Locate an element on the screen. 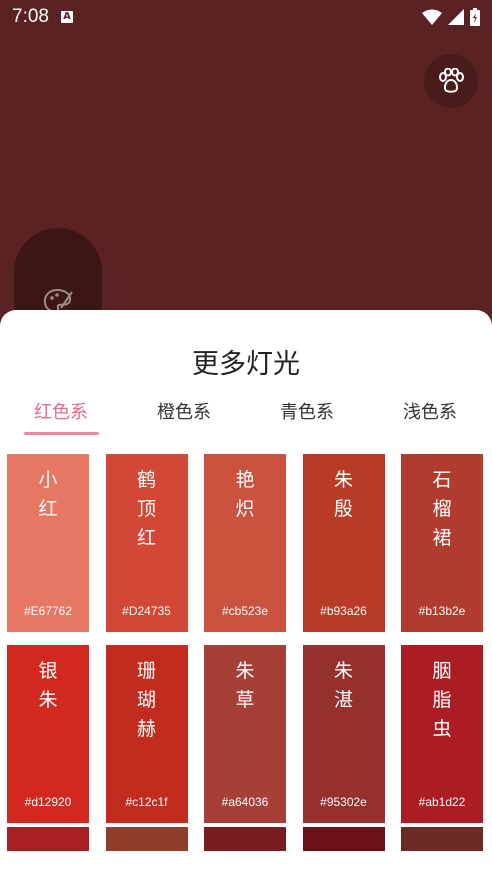 The width and height of the screenshot is (492, 874). color-card: 石榴裙 #b13b2e is located at coordinates (442, 543).